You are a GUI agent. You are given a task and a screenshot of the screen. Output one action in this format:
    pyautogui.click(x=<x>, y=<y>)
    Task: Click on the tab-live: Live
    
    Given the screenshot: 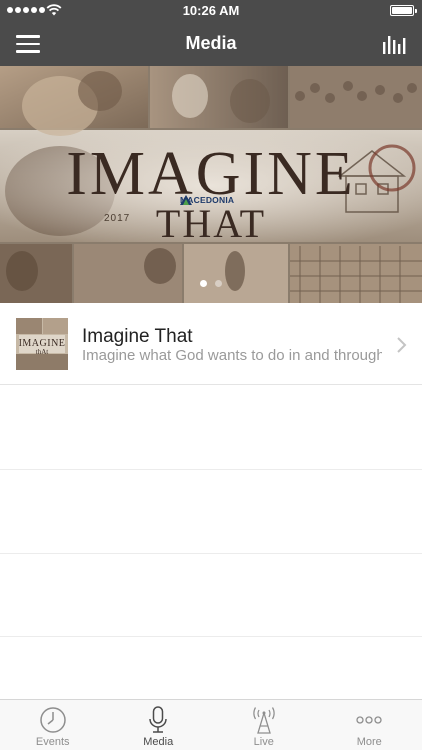 What is the action you would take?
    pyautogui.click(x=264, y=725)
    